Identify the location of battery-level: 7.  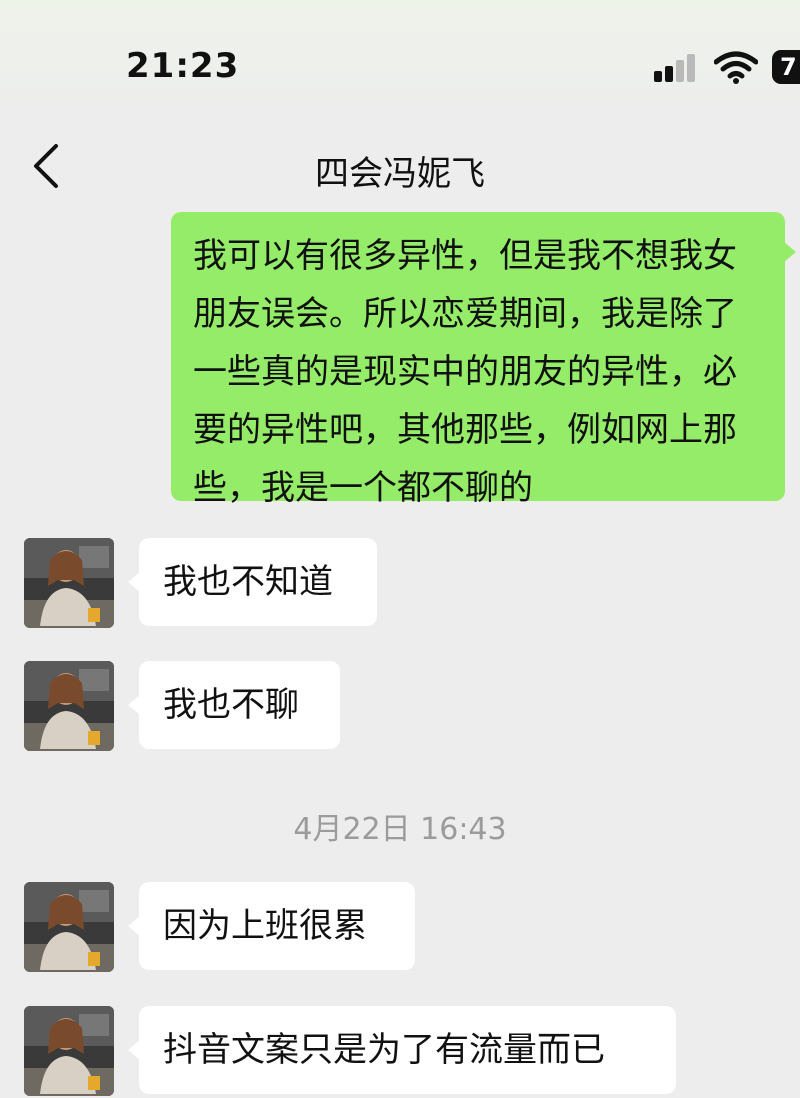
(788, 67).